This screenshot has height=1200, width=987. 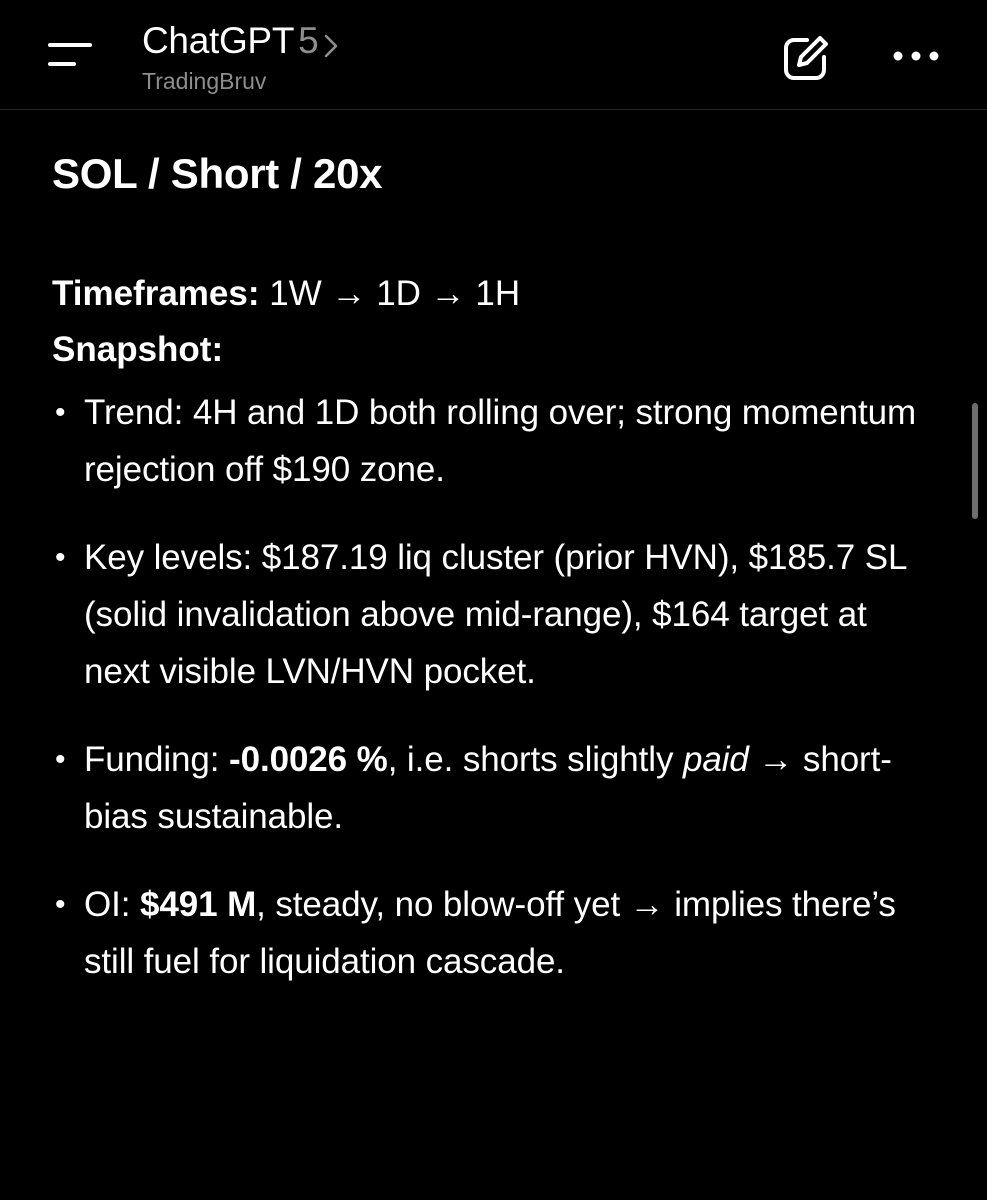 What do you see at coordinates (156, 293) in the screenshot?
I see `timeframes-label: Timeframes:` at bounding box center [156, 293].